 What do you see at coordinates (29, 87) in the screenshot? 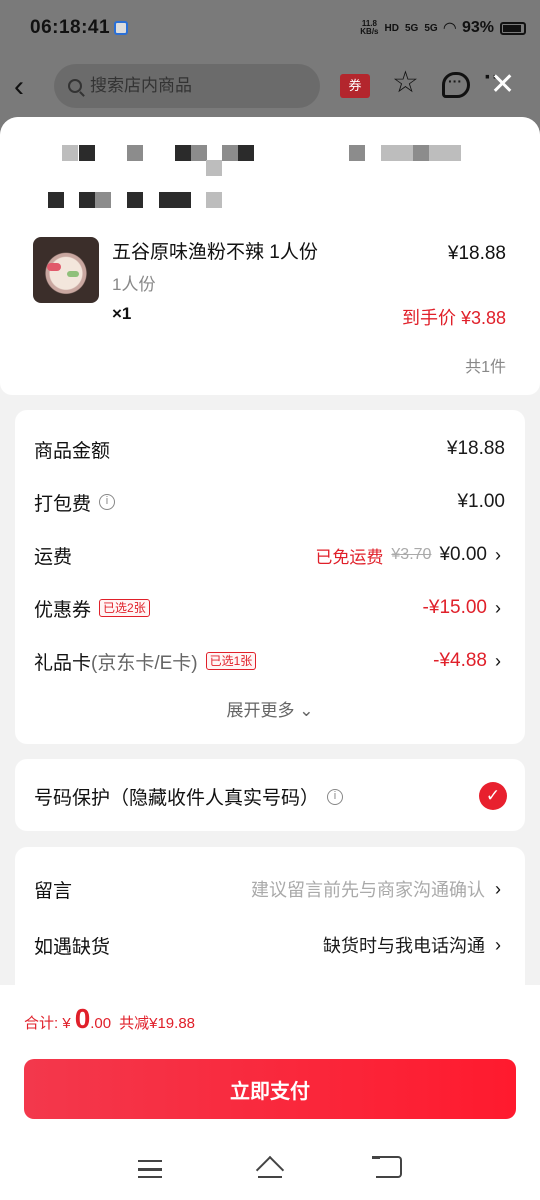
I see `back-arrow-icon: ‹` at bounding box center [29, 87].